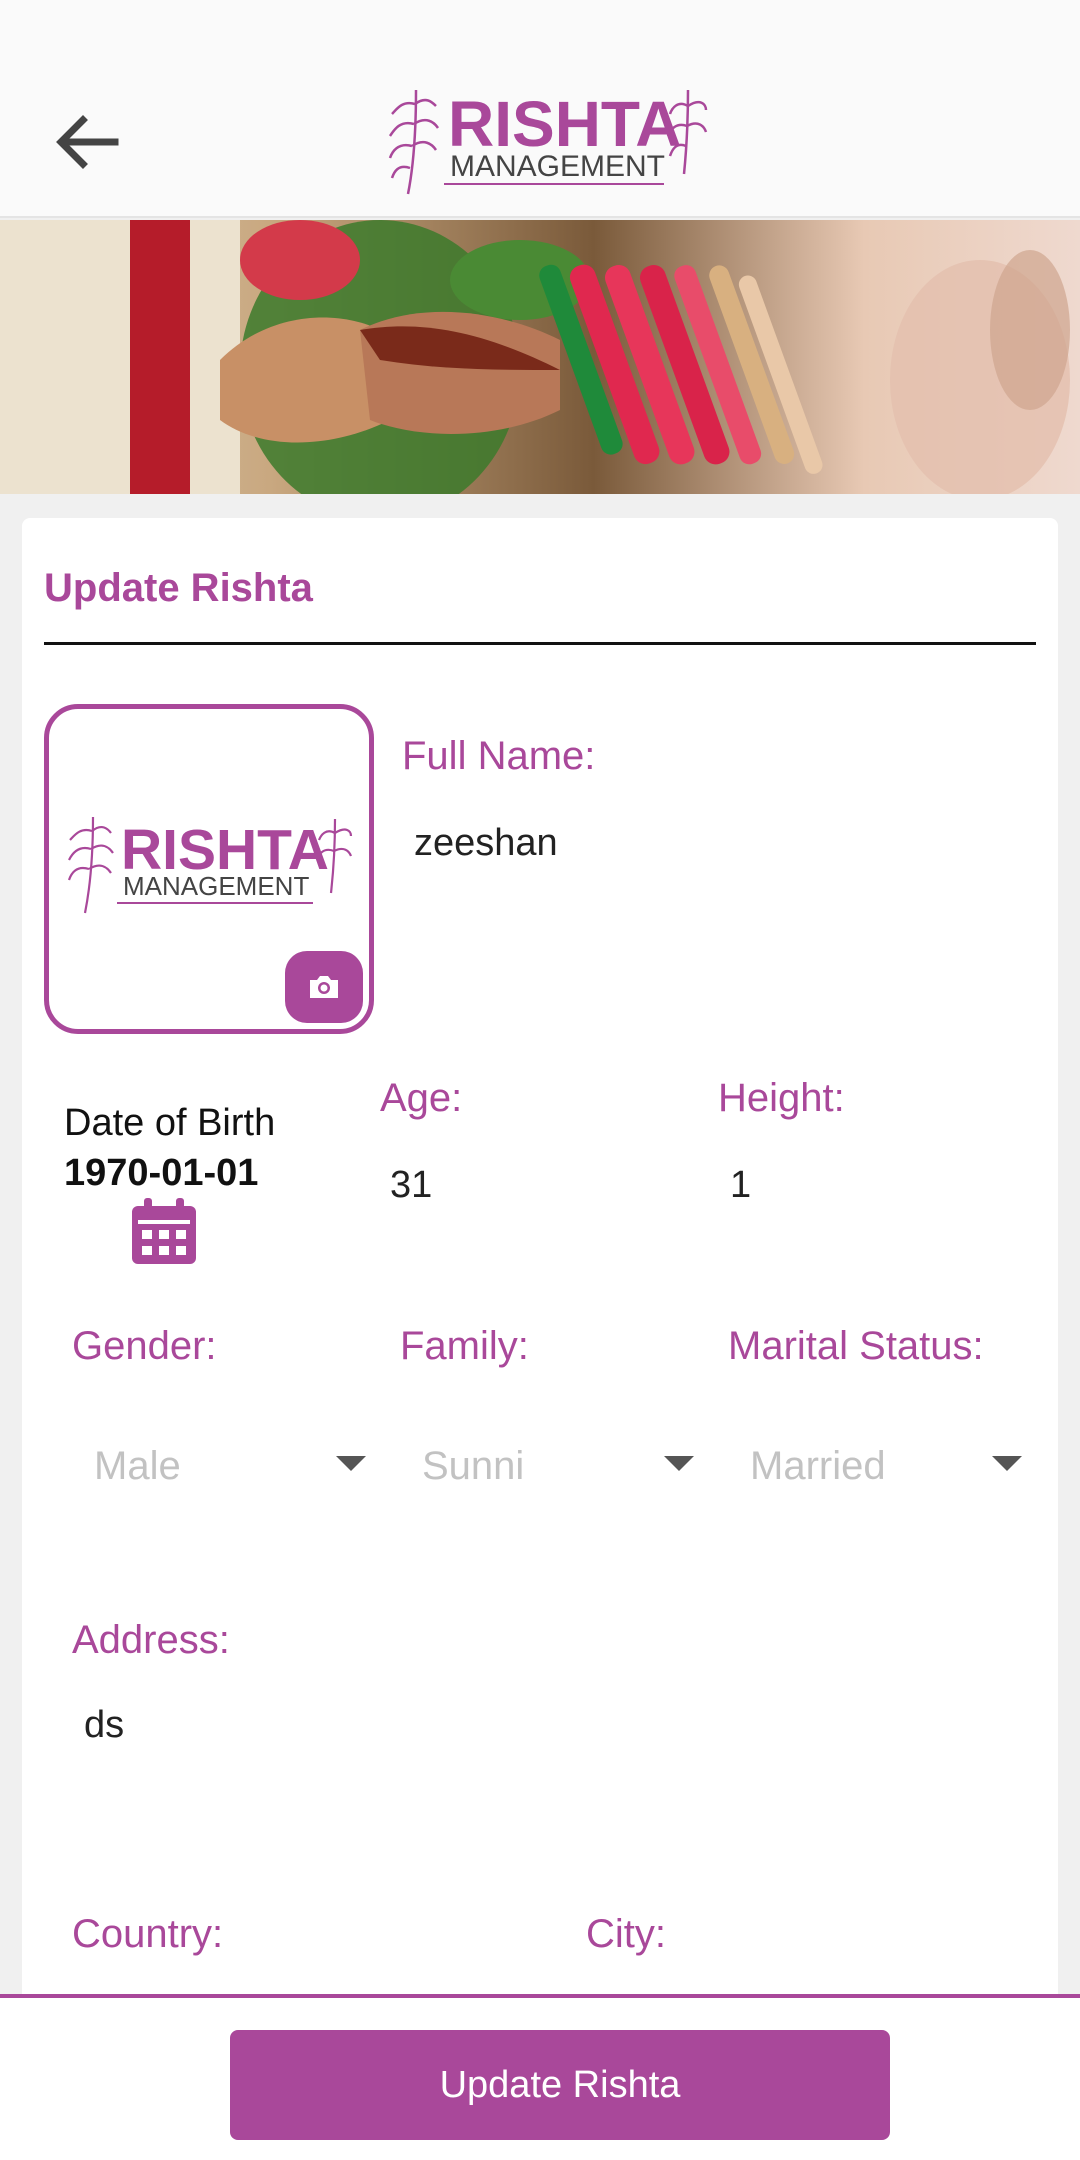 Image resolution: width=1080 pixels, height=2160 pixels. I want to click on family-select-value: Sunni, so click(473, 1465).